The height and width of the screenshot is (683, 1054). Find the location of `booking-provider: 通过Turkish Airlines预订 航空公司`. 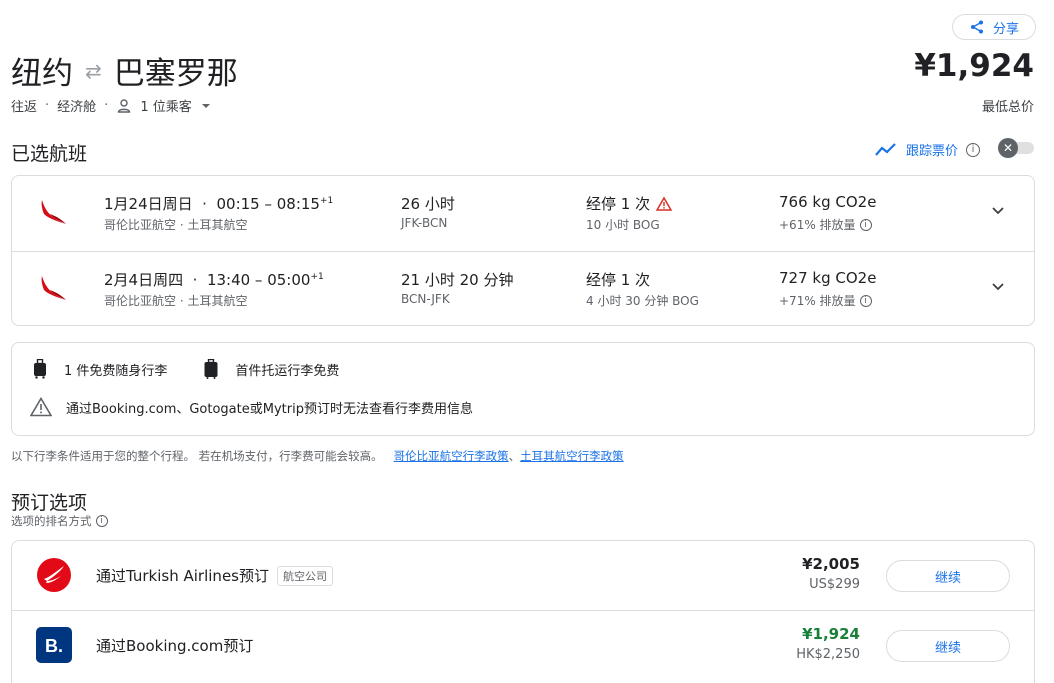

booking-provider: 通过Turkish Airlines预订 航空公司 is located at coordinates (214, 575).